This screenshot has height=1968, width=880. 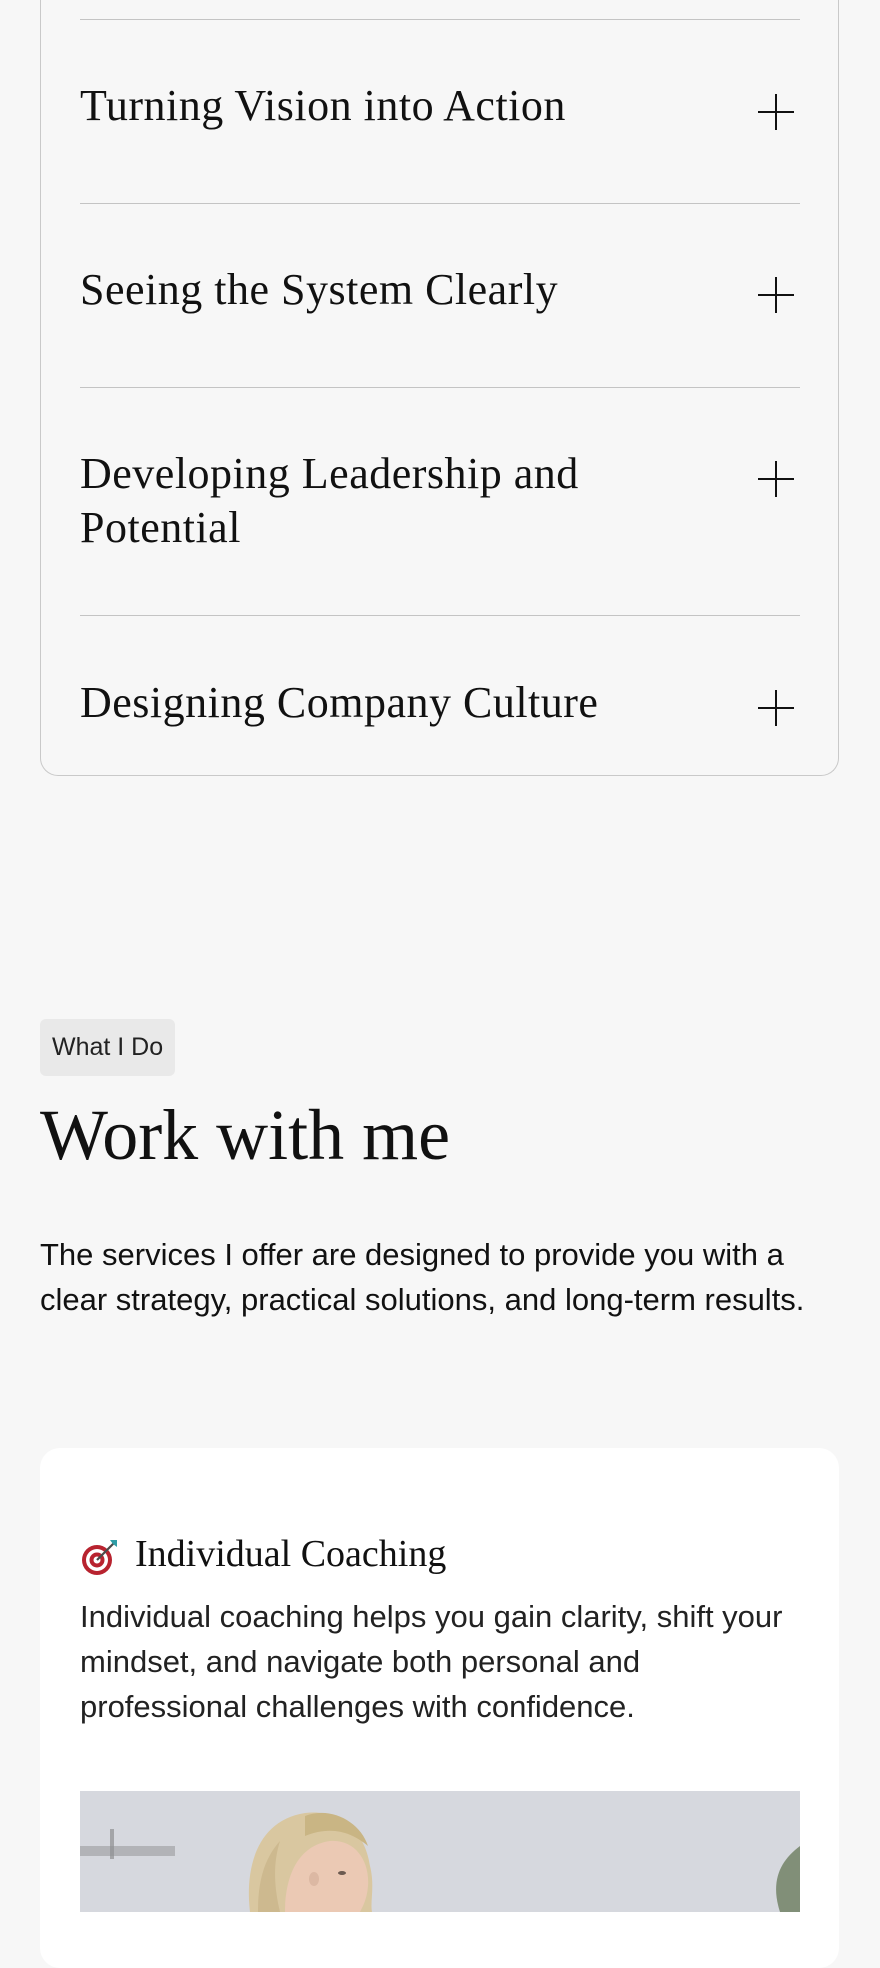 What do you see at coordinates (370, 290) in the screenshot?
I see `accordion-item-title: Seeing the System Clearly` at bounding box center [370, 290].